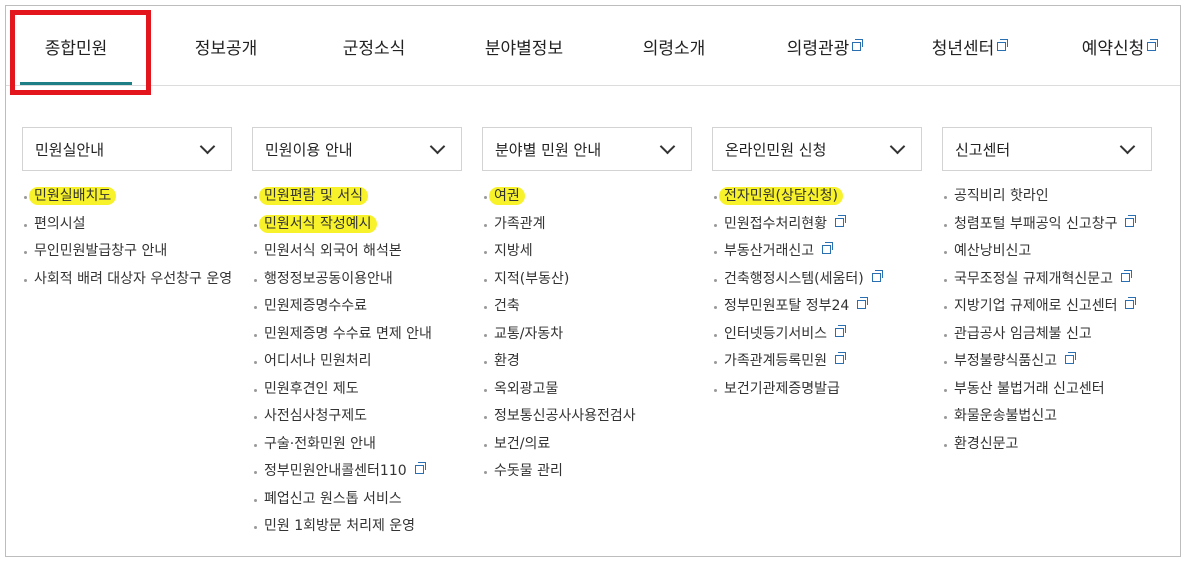 Image resolution: width=1188 pixels, height=564 pixels. I want to click on nav-item-label: 분야별정보, so click(524, 48).